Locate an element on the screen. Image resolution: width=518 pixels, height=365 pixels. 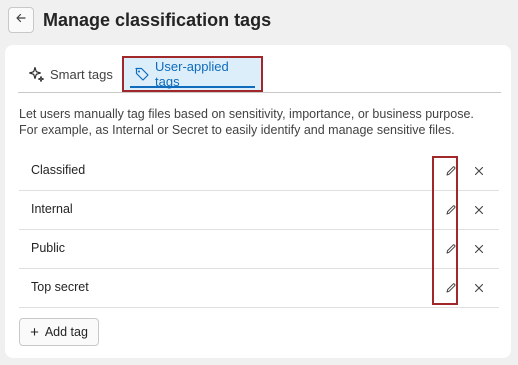
tab-smart-tags-label: Smart tags is located at coordinates (81, 74).